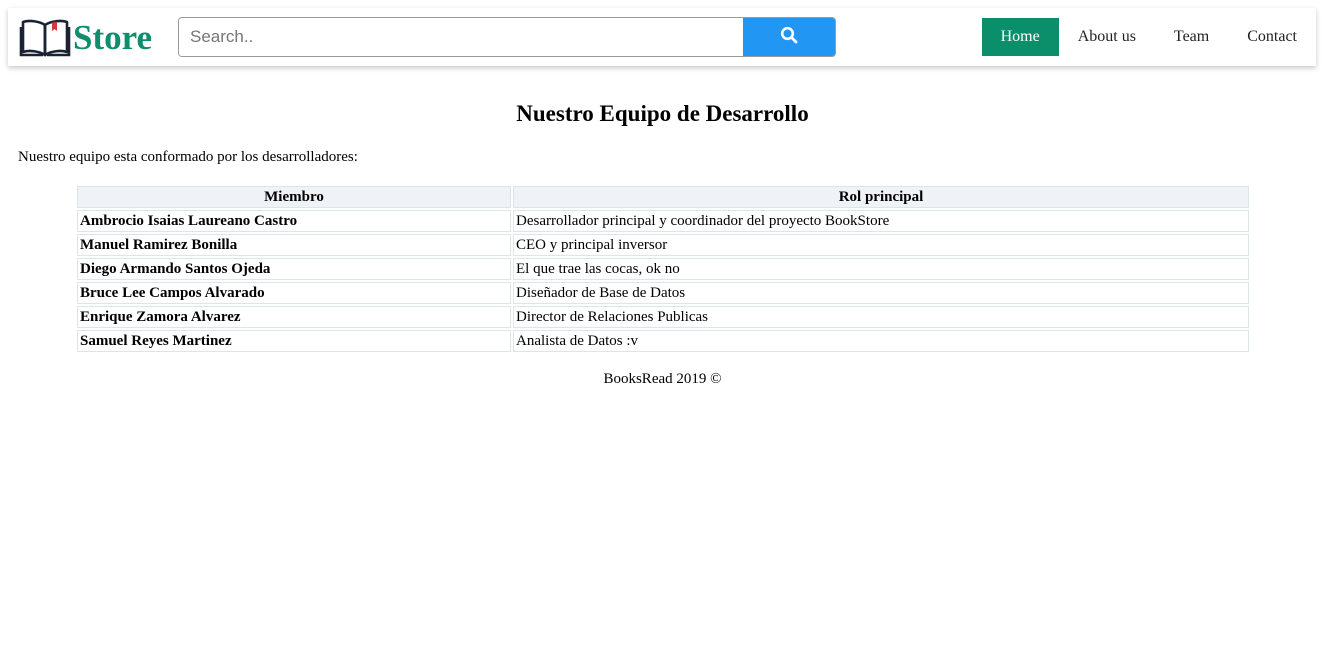 The height and width of the screenshot is (668, 1325). Describe the element at coordinates (881, 341) in the screenshot. I see `member-role: Analista de Datos :v` at that location.